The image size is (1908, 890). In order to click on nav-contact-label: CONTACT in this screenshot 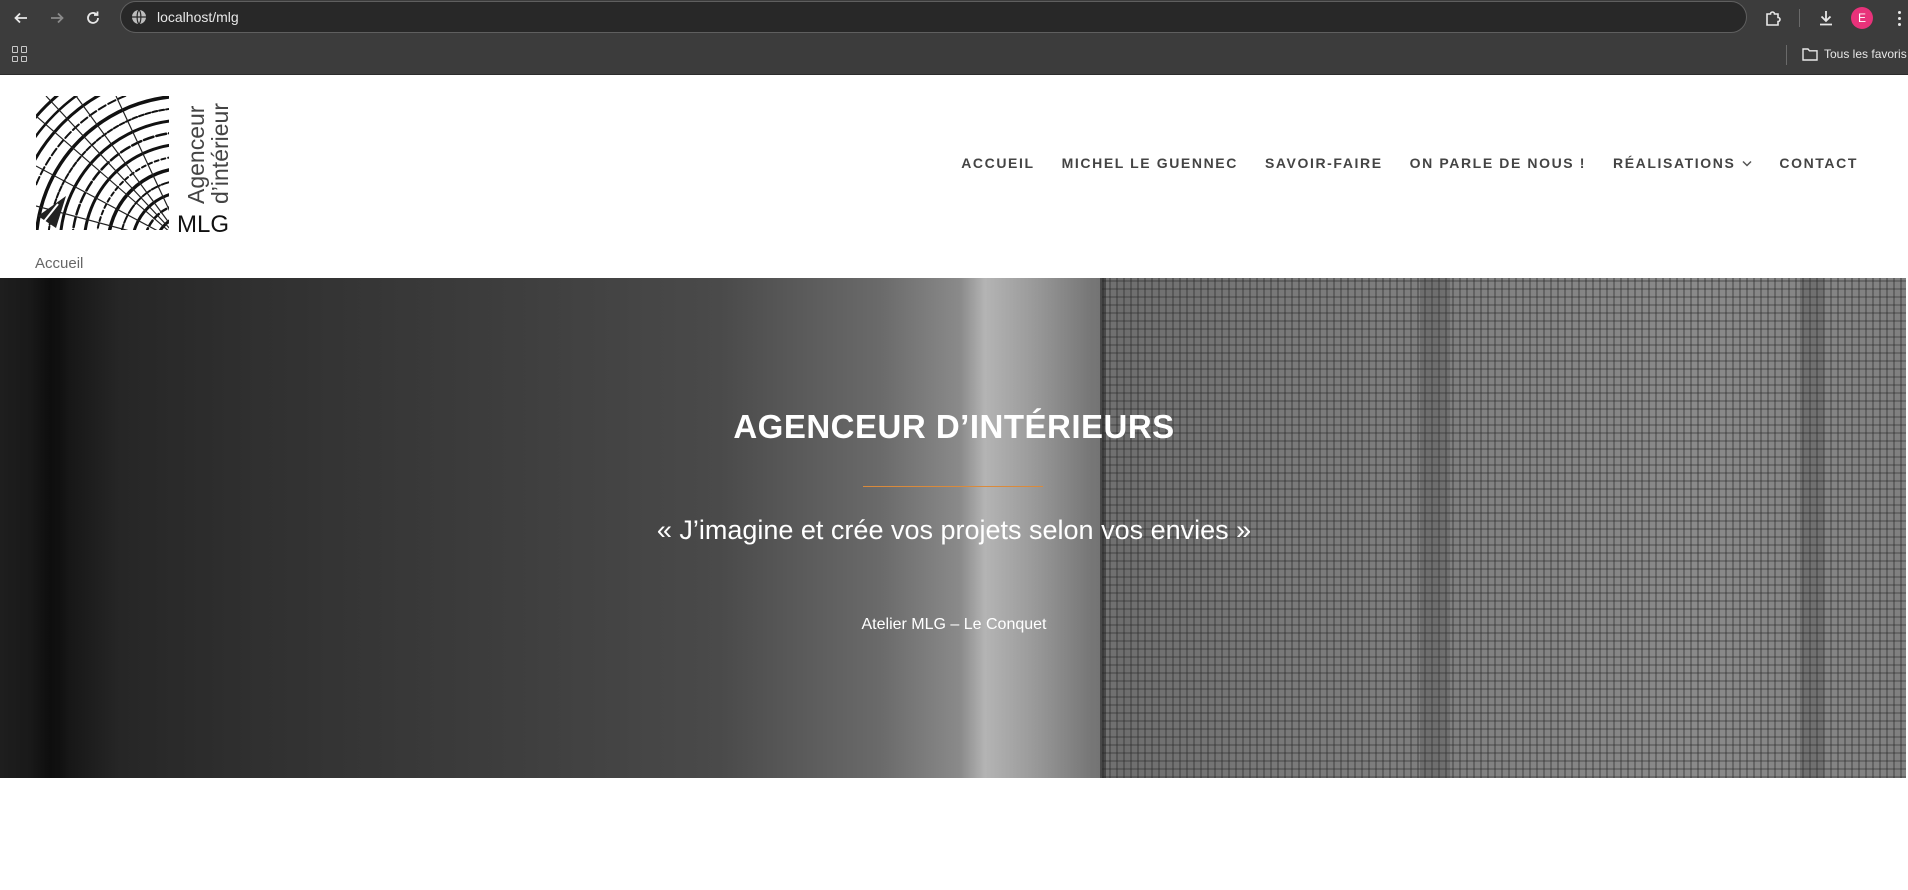, I will do `click(1818, 163)`.